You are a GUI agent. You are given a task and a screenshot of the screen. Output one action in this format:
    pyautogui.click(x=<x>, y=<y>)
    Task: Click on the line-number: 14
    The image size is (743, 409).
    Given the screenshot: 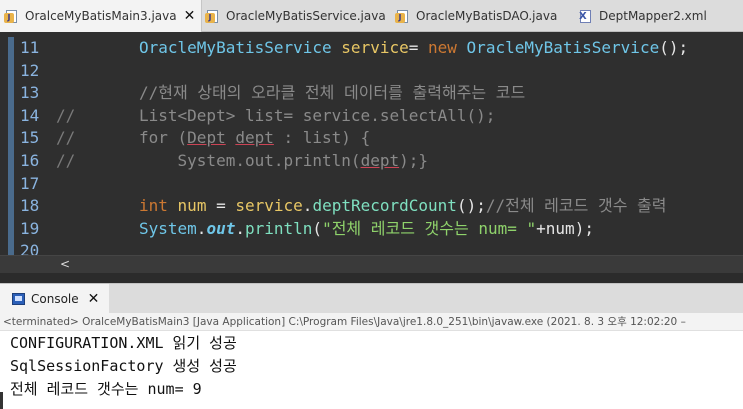 What is the action you would take?
    pyautogui.click(x=30, y=115)
    